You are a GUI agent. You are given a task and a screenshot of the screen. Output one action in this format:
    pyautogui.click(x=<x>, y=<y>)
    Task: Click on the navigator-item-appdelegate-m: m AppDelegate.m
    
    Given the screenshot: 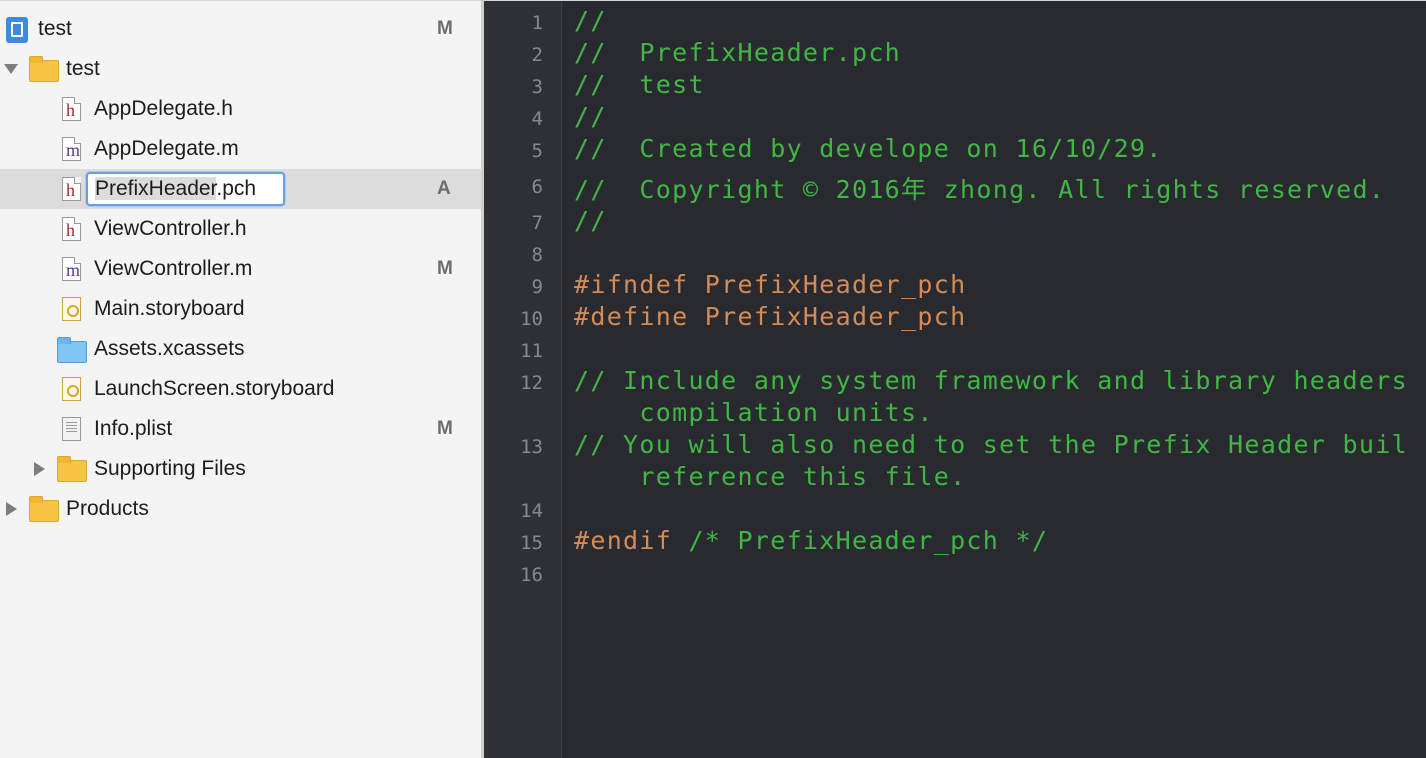 What is the action you would take?
    pyautogui.click(x=240, y=149)
    